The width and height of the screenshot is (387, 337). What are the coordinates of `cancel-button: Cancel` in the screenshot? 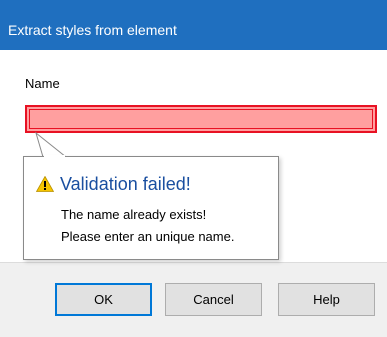 It's located at (213, 299).